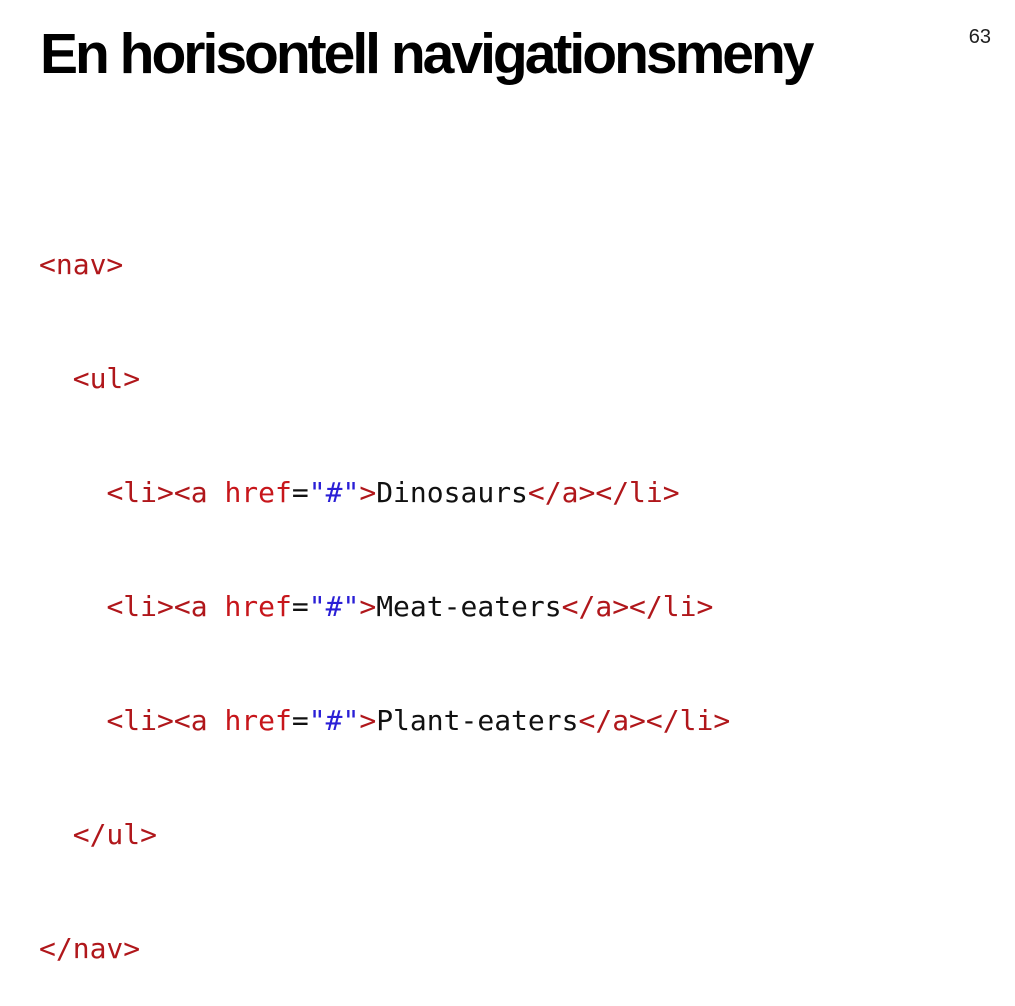 Image resolution: width=1015 pixels, height=1006 pixels. I want to click on slide-title: En horisontell navigationsmeny, so click(427, 54).